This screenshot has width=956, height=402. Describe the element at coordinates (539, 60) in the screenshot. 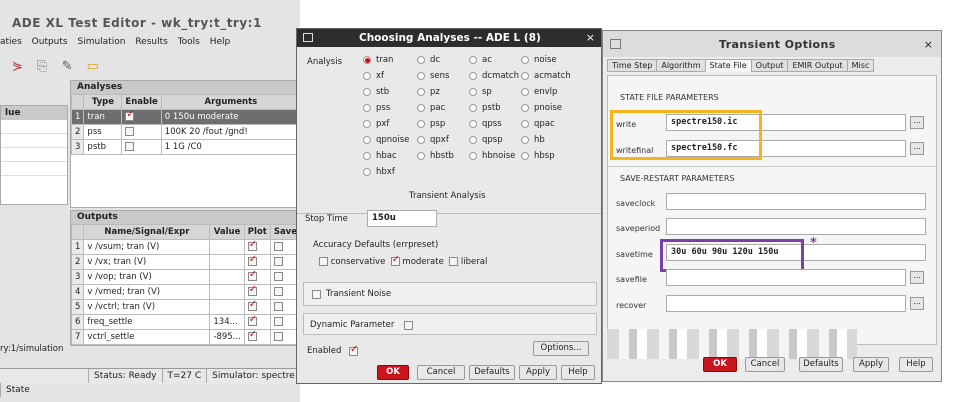

I see `radio-option-noise: noise` at that location.